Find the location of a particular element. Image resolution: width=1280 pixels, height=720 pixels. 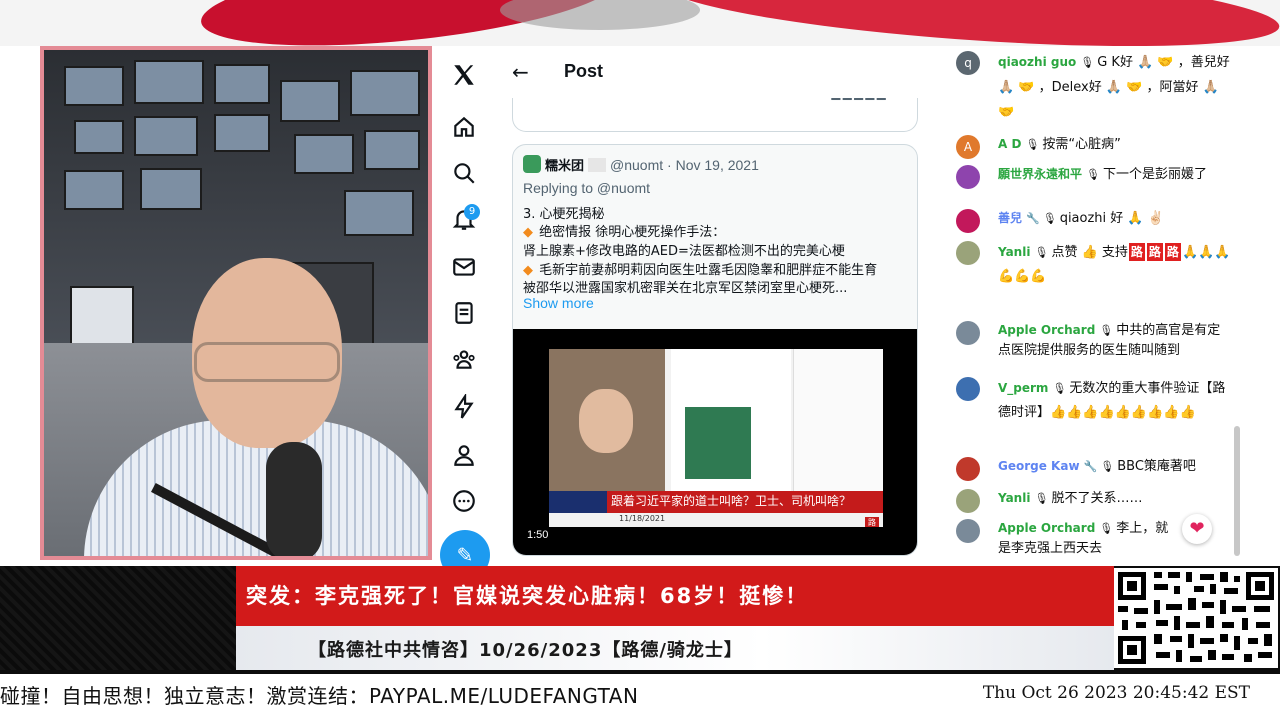

post-text-line: 肾上腺素+修改电路的AED=法医都检测不出的完美心梗 is located at coordinates (684, 251).